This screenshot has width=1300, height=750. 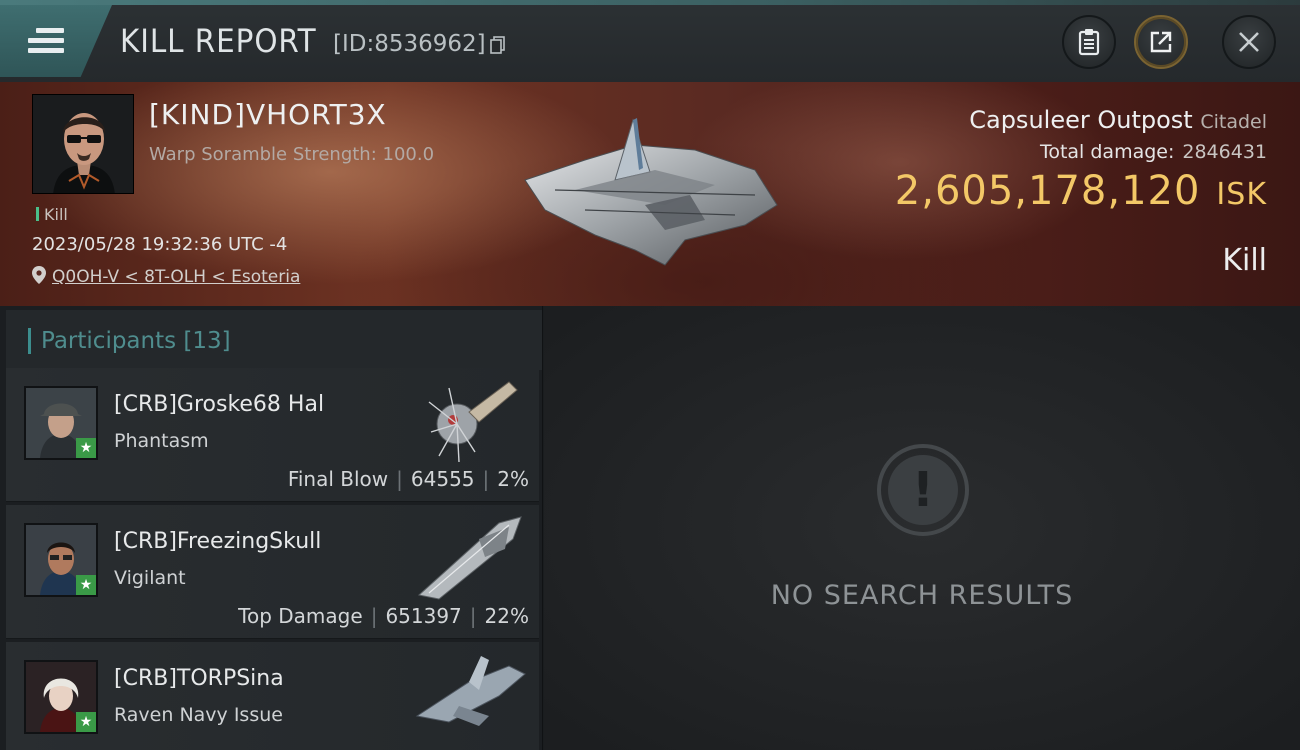 I want to click on victim-portrait, so click(x=83, y=144).